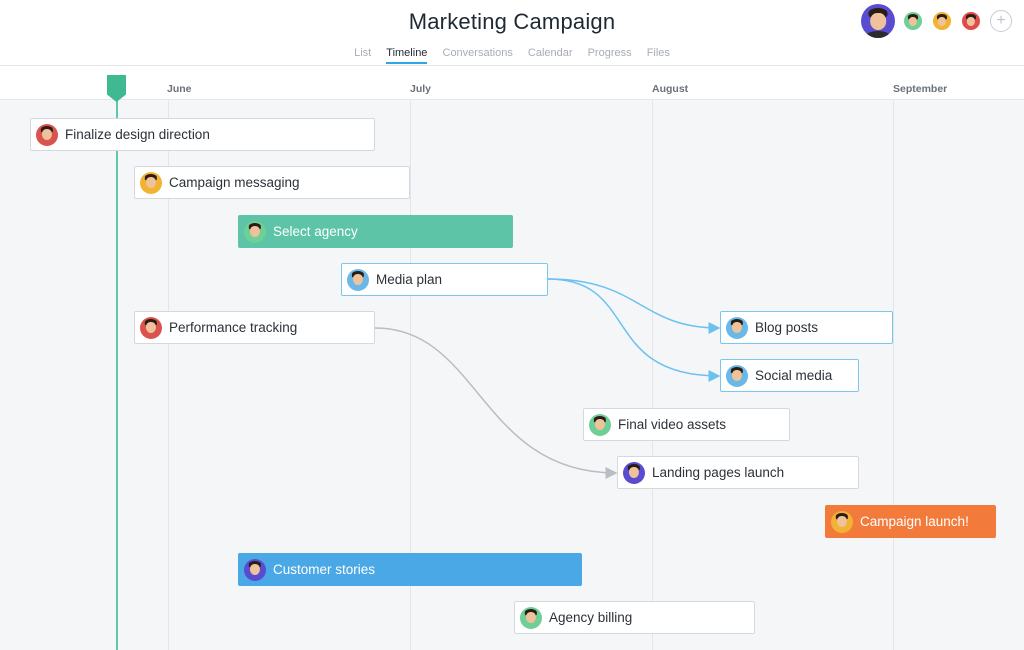  Describe the element at coordinates (794, 375) in the screenshot. I see `task-label: Social media` at that location.